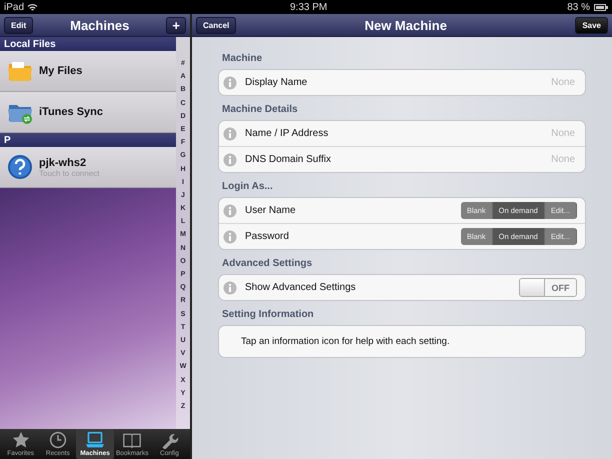 The width and height of the screenshot is (612, 459). I want to click on clock-time: 9:33 PM, so click(309, 7).